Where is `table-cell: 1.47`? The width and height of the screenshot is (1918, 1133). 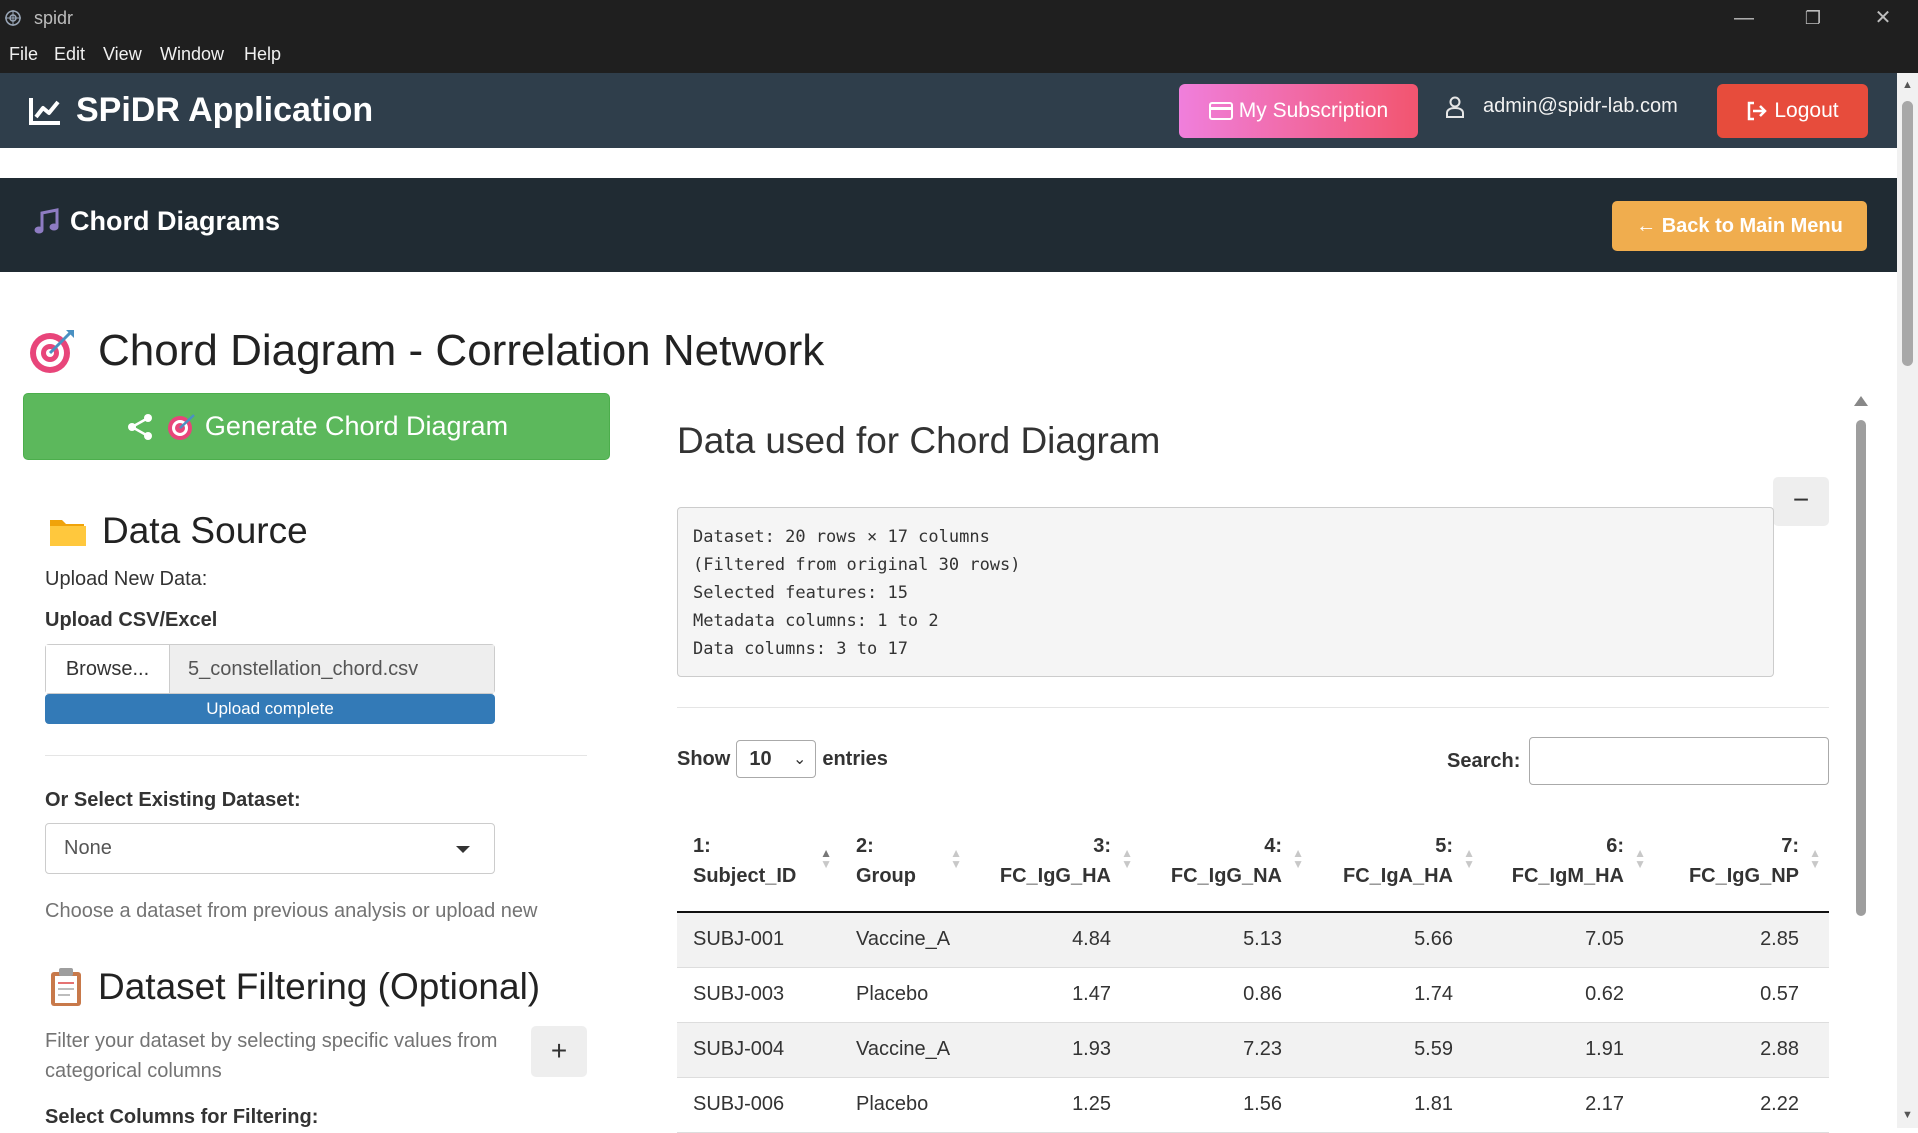 table-cell: 1.47 is located at coordinates (1055, 995).